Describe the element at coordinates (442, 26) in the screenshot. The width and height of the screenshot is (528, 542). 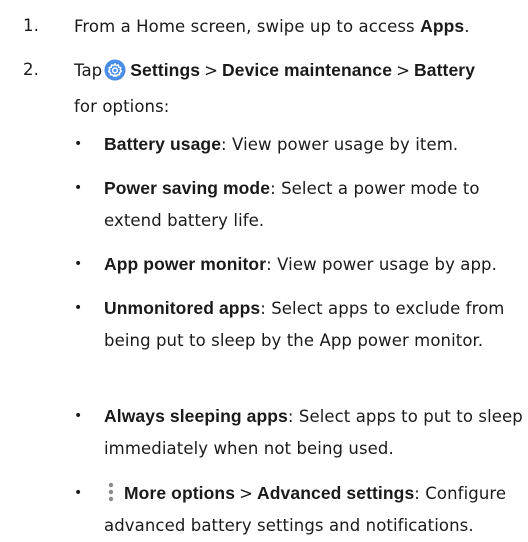
I see `apps-term: Apps` at that location.